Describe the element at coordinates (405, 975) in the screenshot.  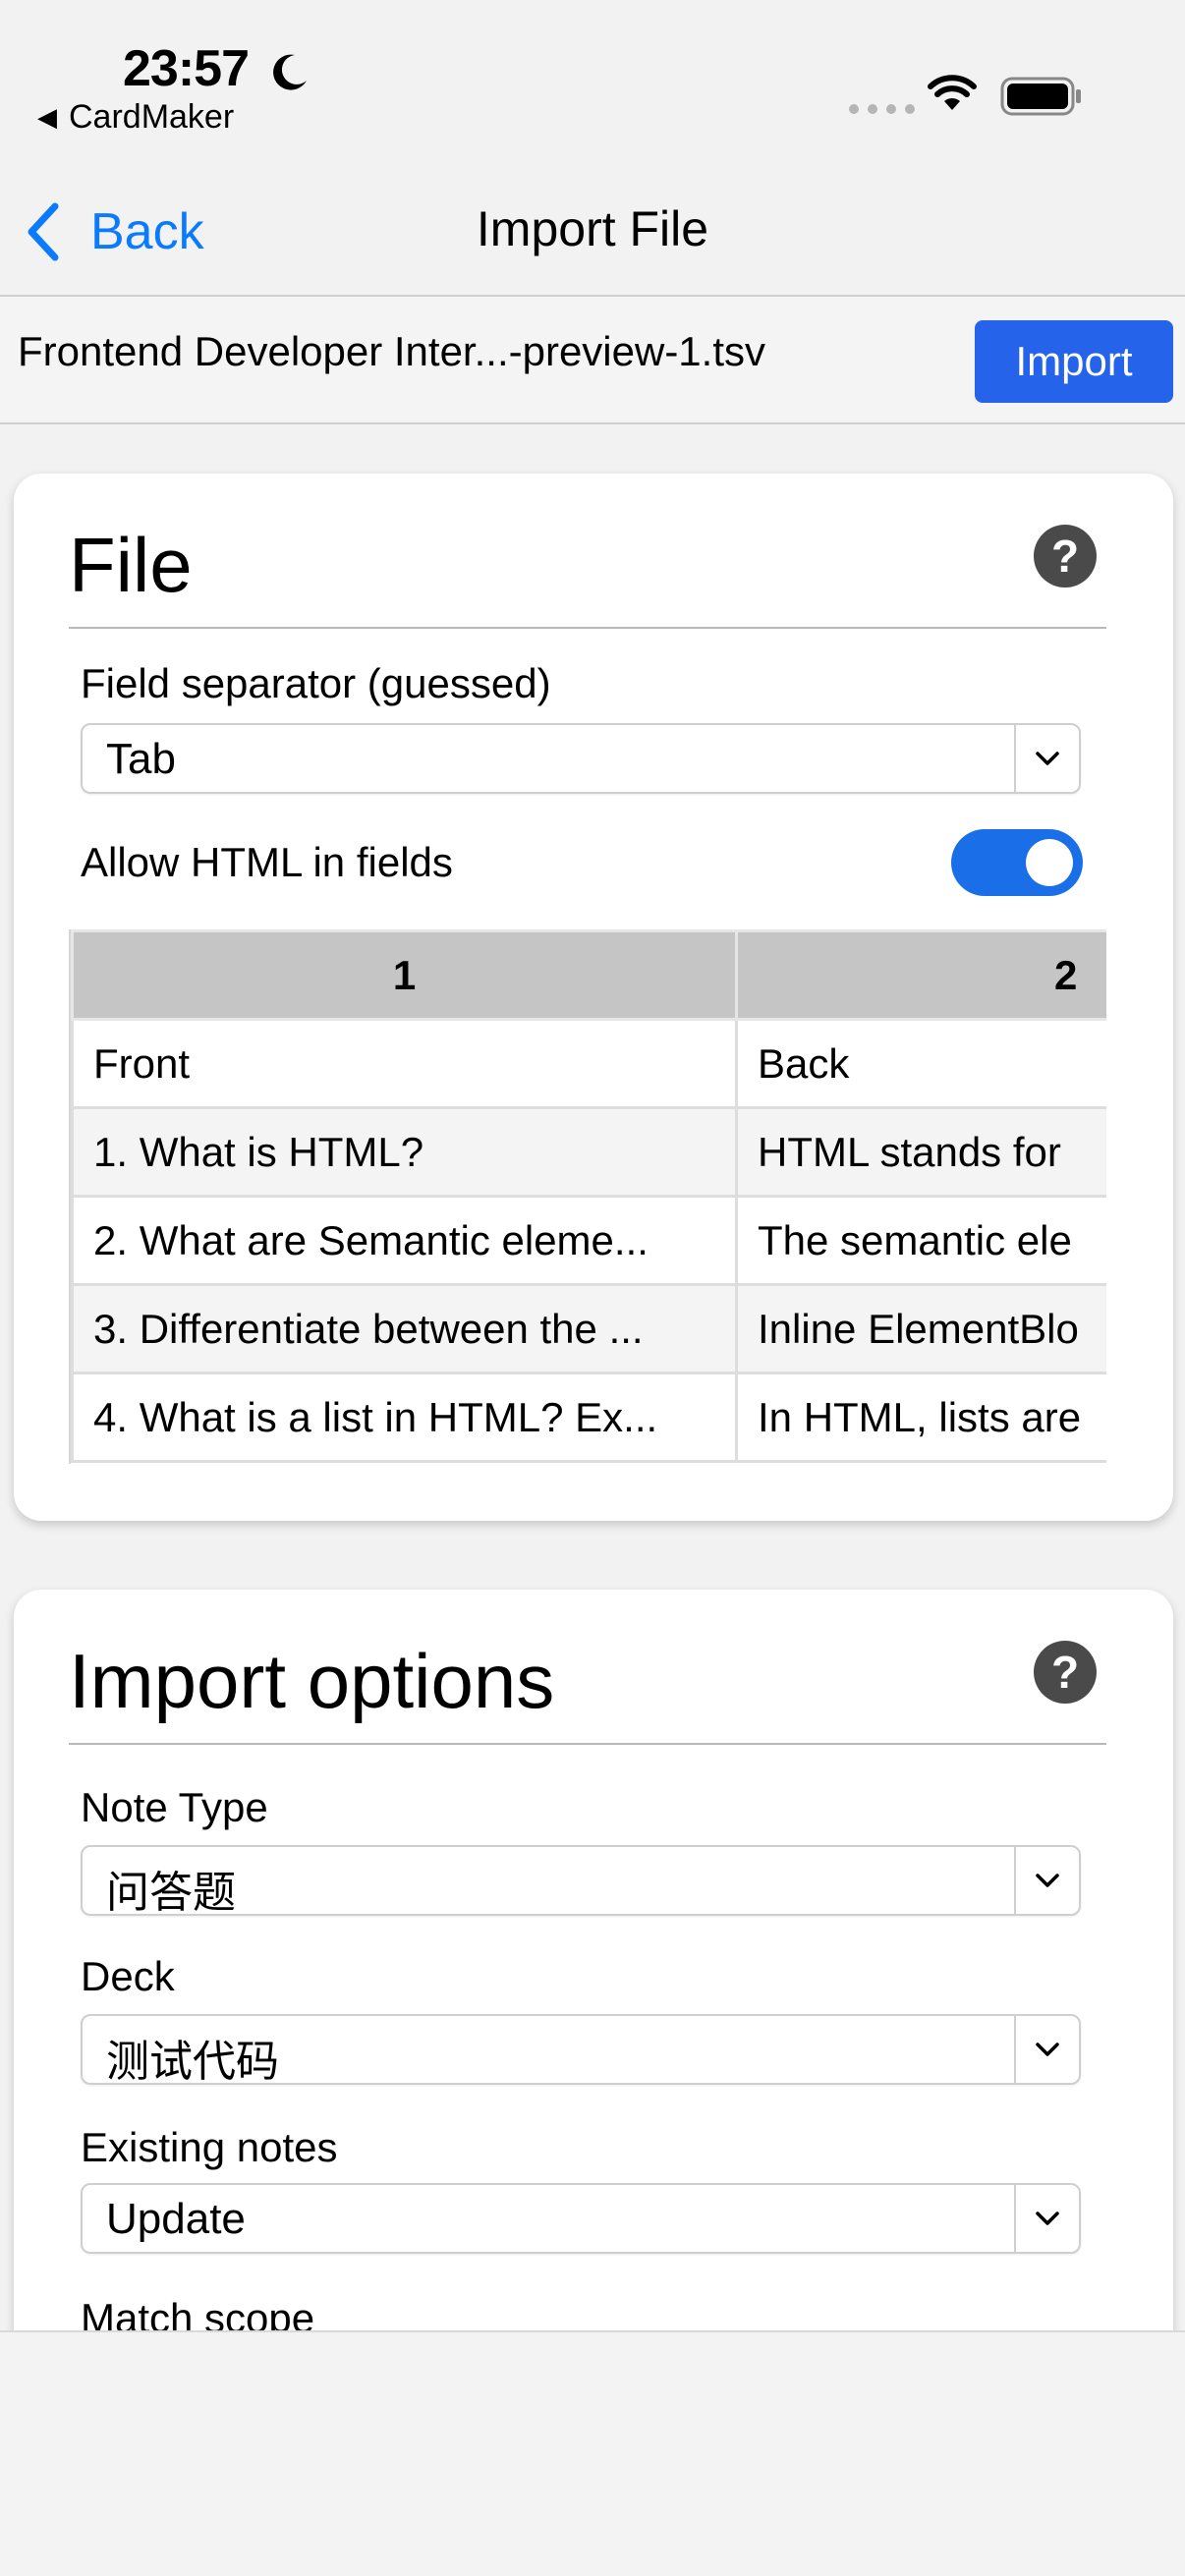
I see `column-header: 1` at that location.